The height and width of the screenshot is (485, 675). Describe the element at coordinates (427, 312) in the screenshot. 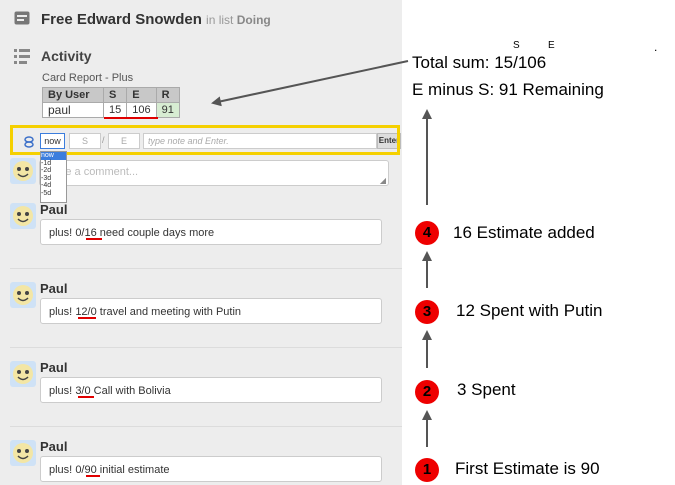

I see `step-circle: 3` at that location.